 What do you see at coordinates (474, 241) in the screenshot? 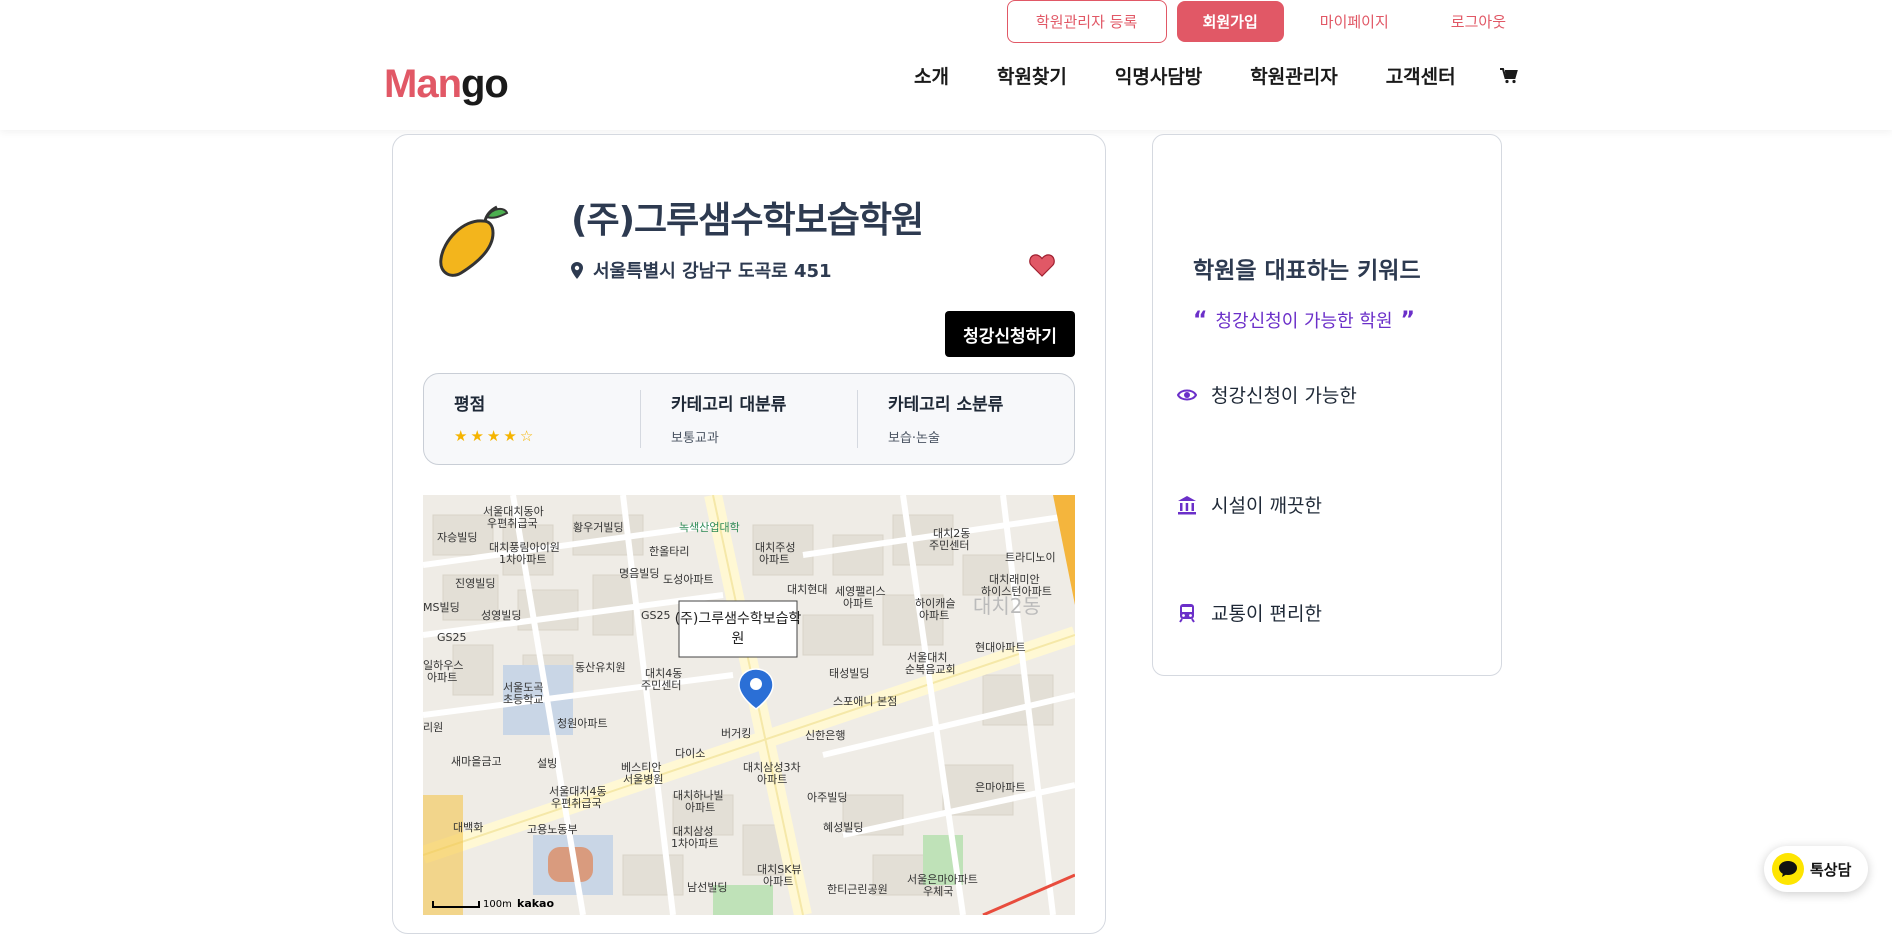
I see `mango-logo-icon` at bounding box center [474, 241].